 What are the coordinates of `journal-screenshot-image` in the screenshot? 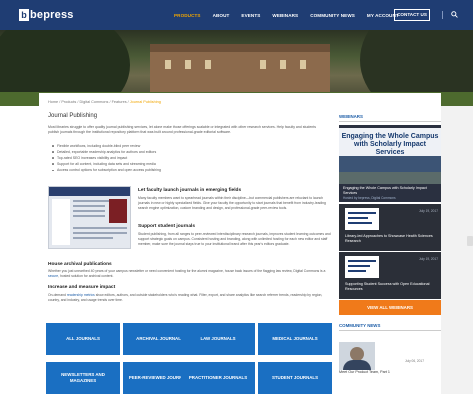 It's located at (89, 217).